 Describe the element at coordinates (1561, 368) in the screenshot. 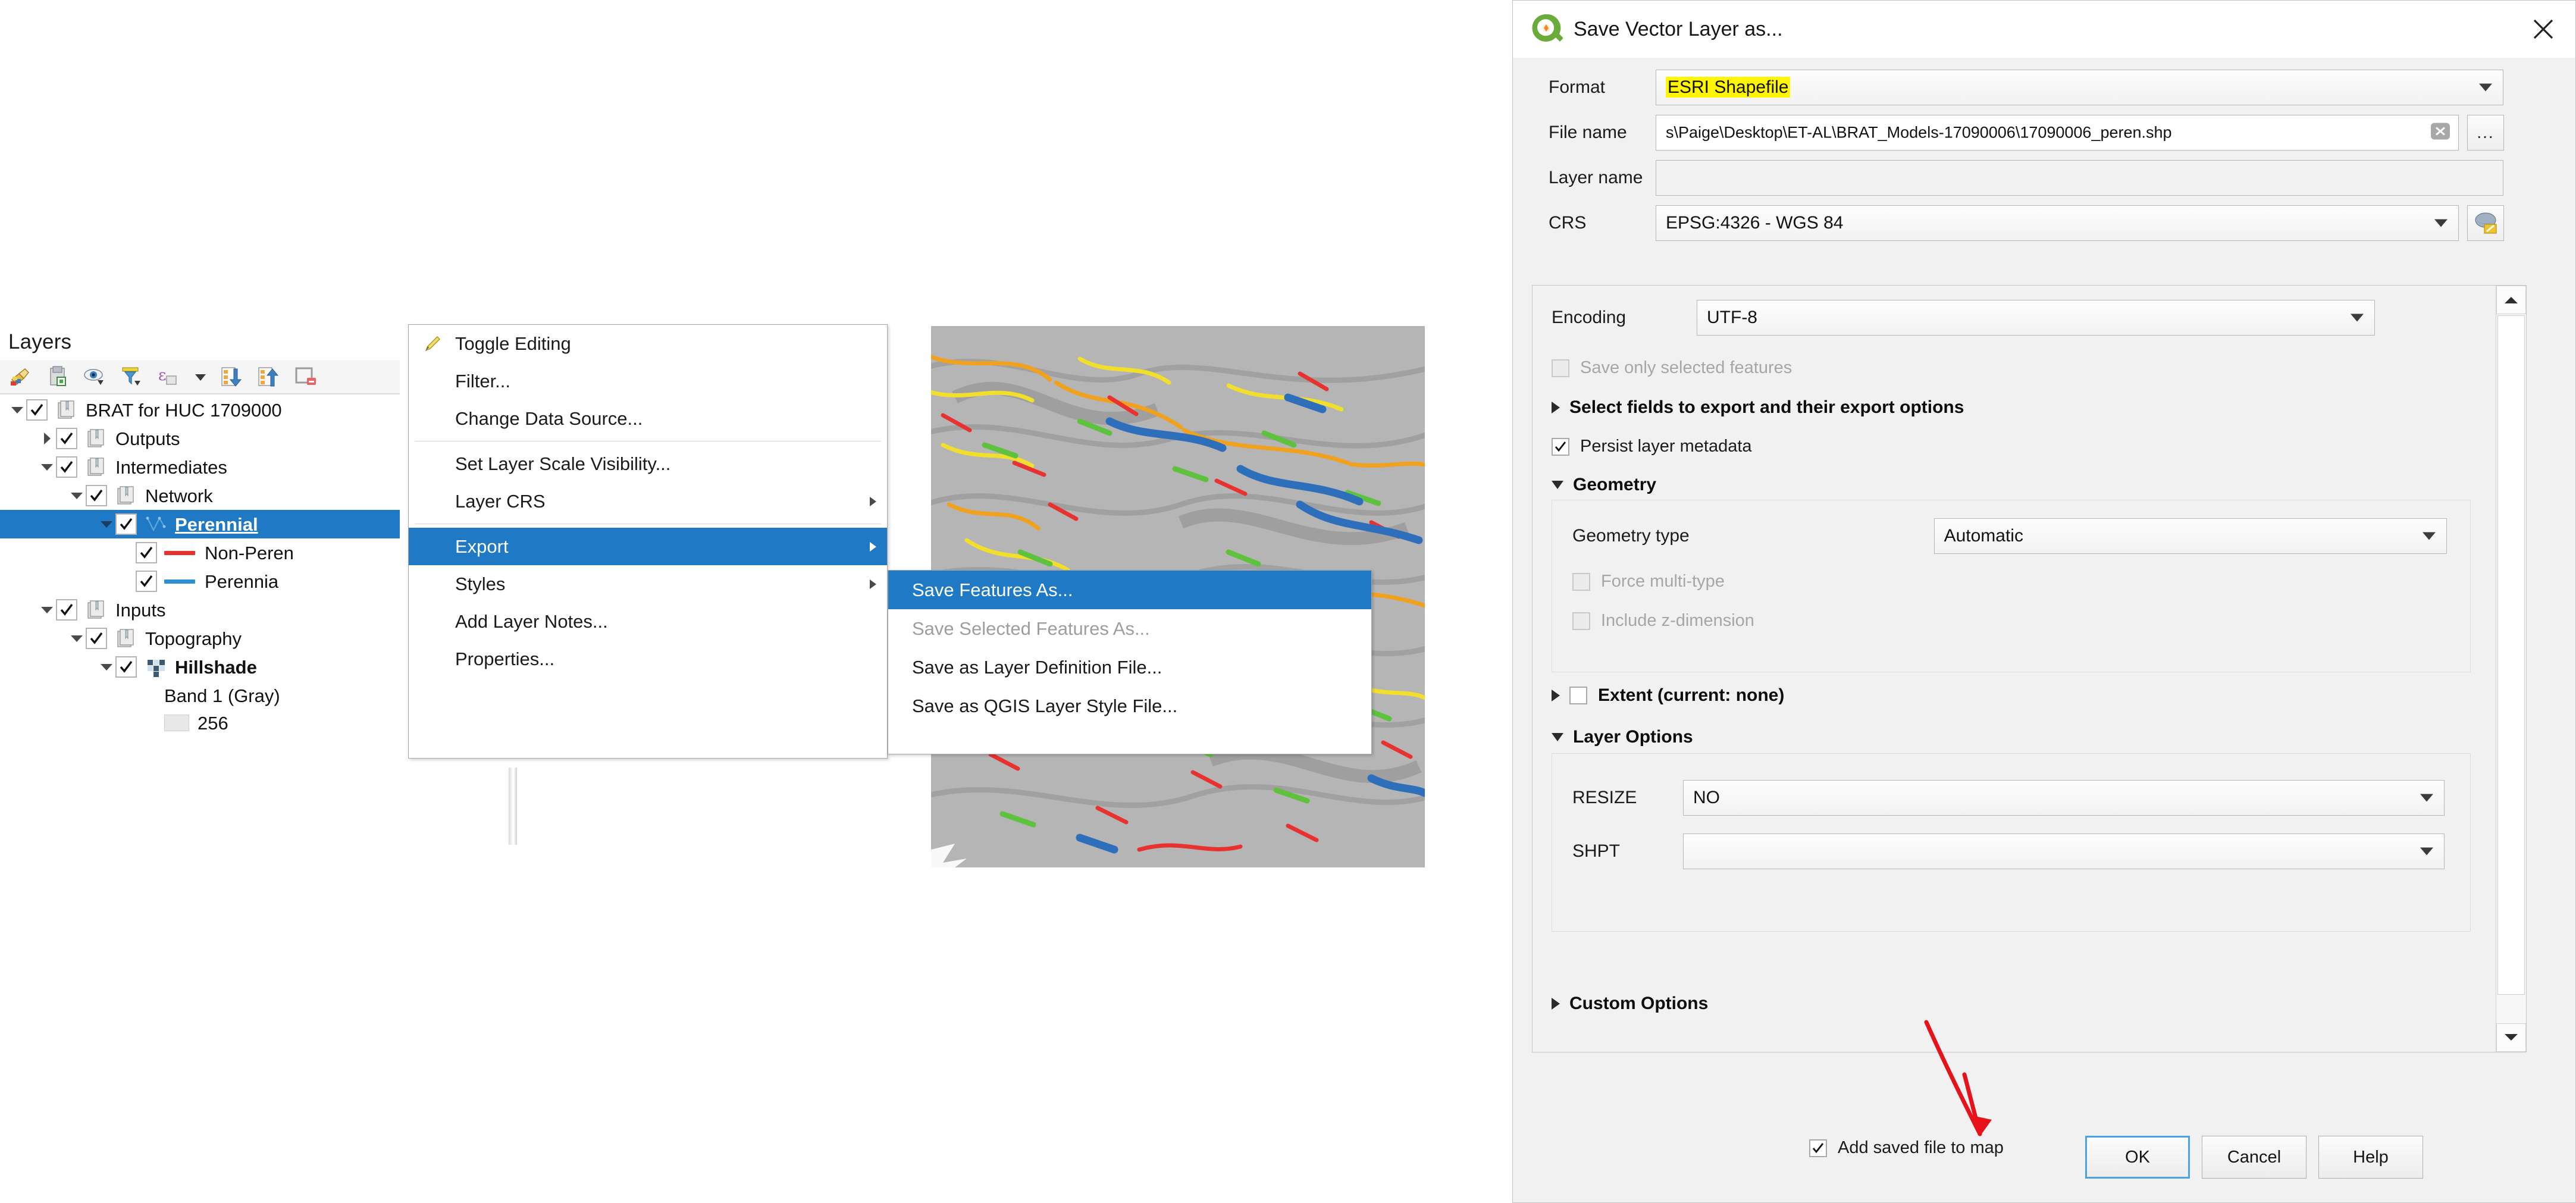

I see `save-only-selected-checkbox` at that location.